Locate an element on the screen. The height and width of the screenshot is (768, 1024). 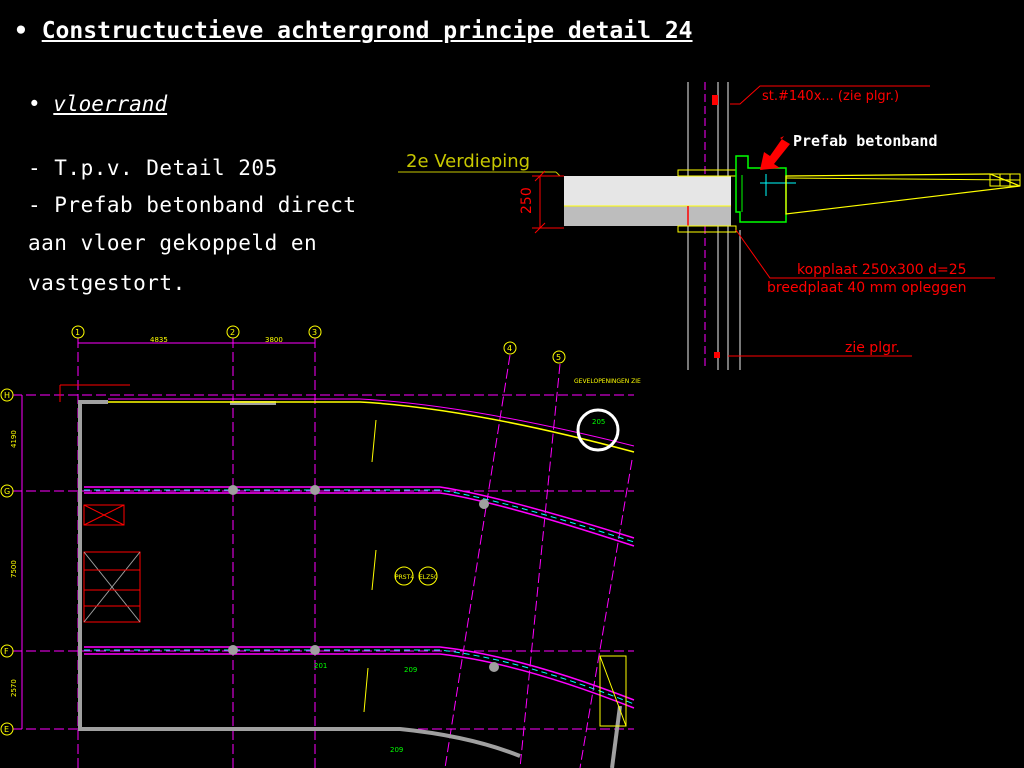
note-bottom: zie plgr. is located at coordinates (872, 348).